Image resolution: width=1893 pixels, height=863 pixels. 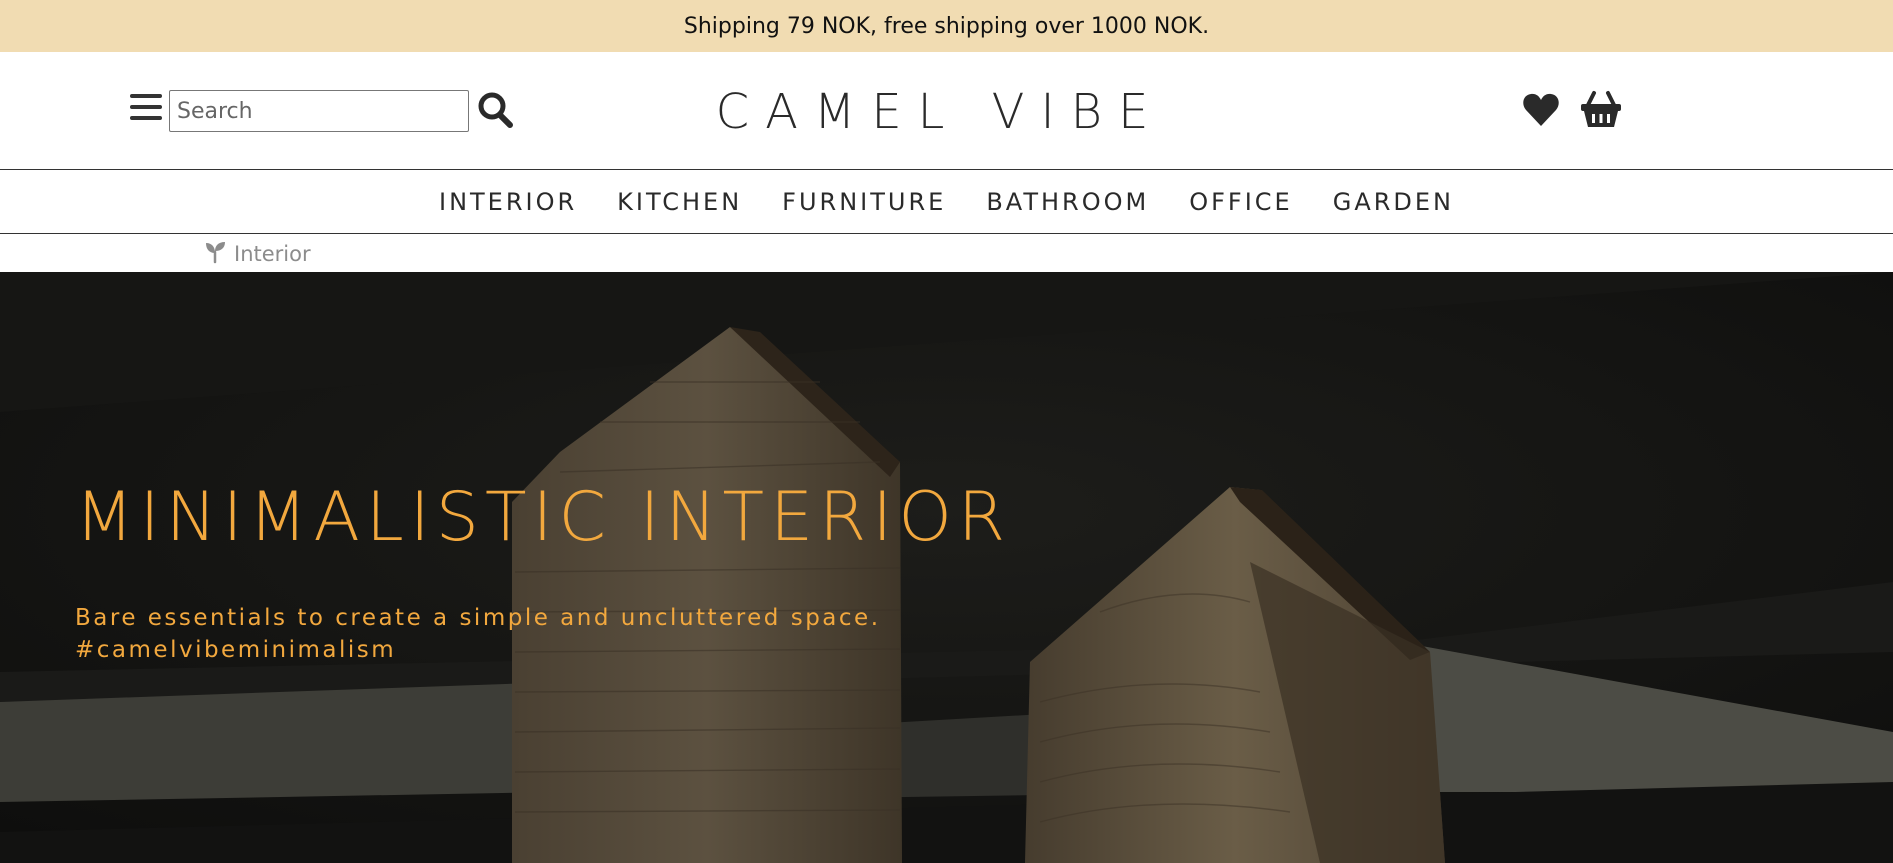 I want to click on nav-item-bathroom: BATHROOM, so click(x=1067, y=202).